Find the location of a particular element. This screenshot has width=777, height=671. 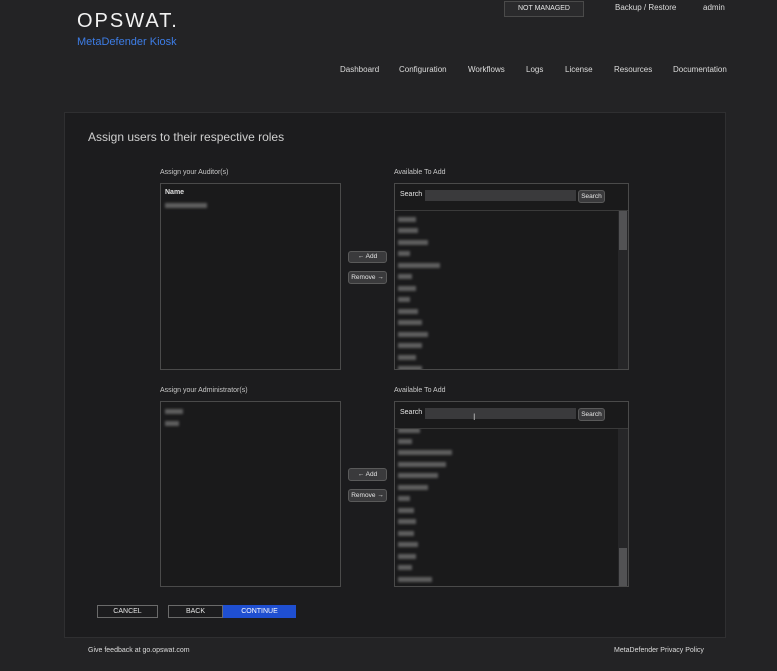

available-auditors-panel: Search Search is located at coordinates (511, 276).